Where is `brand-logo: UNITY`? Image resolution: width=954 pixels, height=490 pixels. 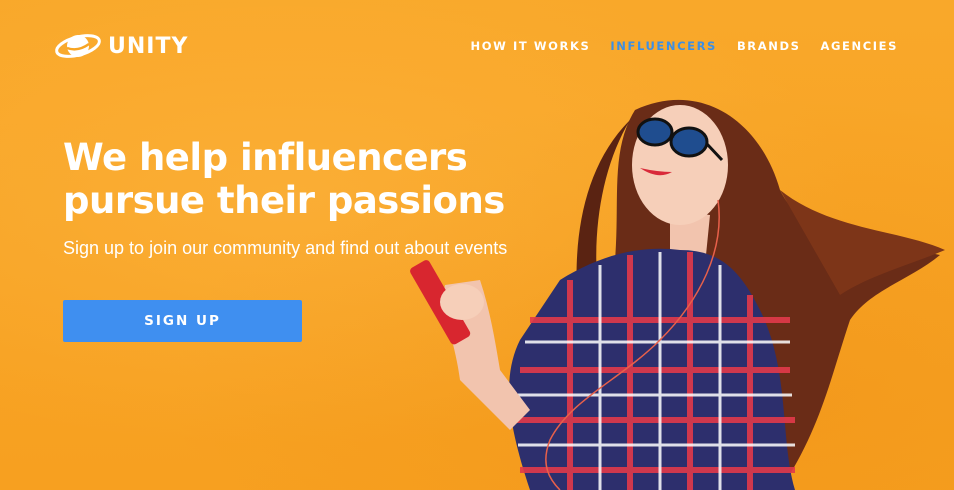 brand-logo: UNITY is located at coordinates (121, 46).